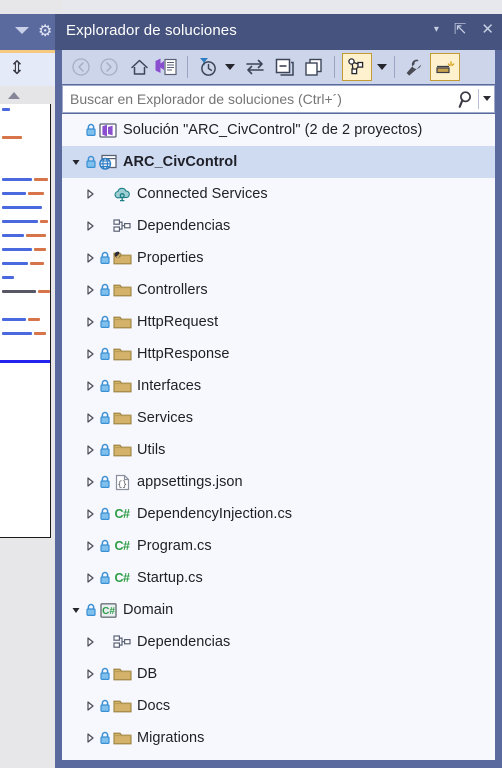 The width and height of the screenshot is (502, 768). Describe the element at coordinates (314, 67) in the screenshot. I see `show-all-files-button` at that location.